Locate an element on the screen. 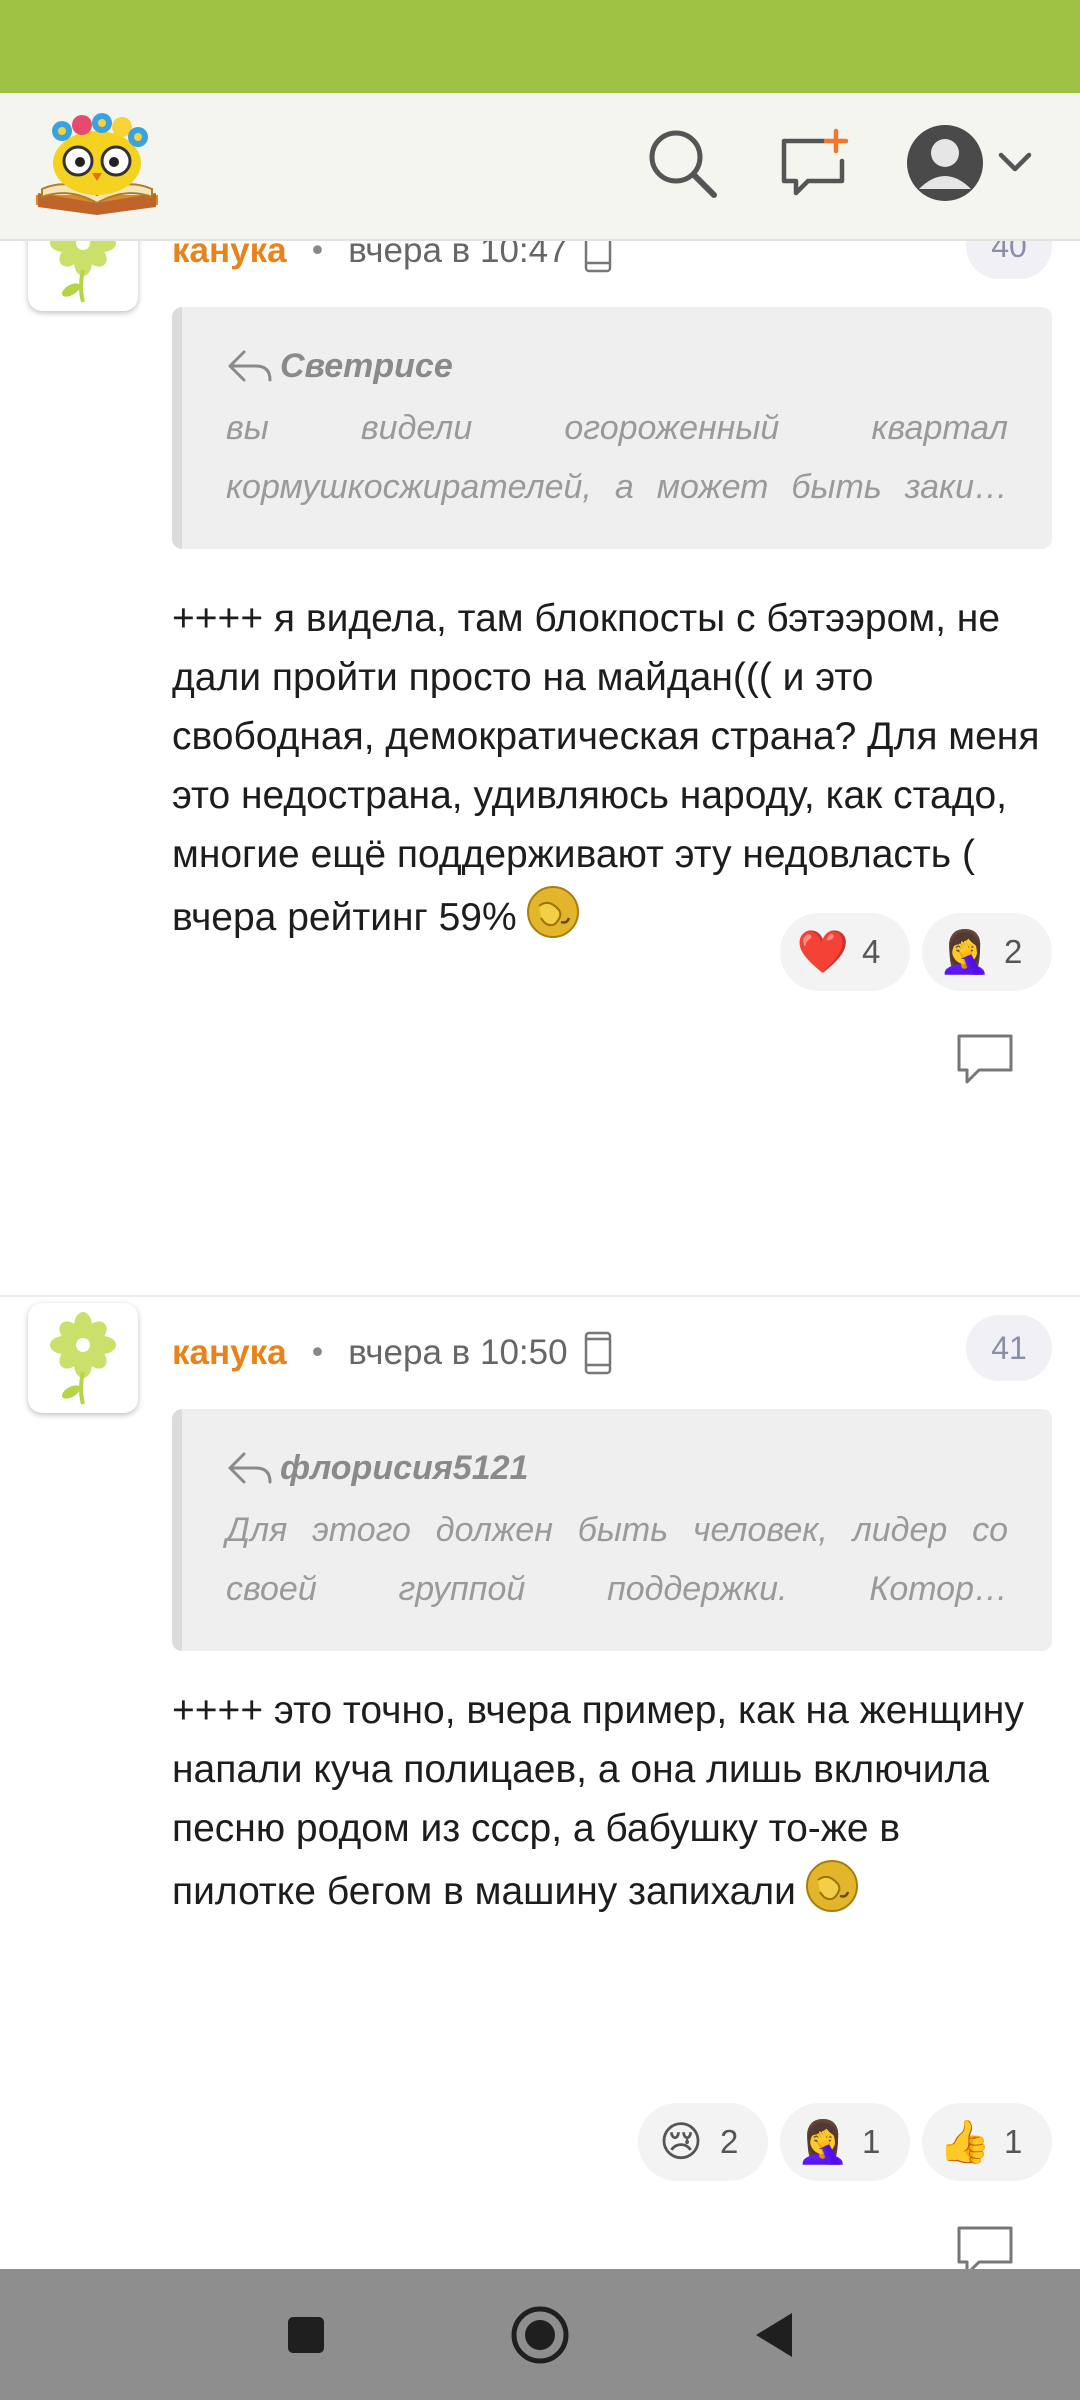 The image size is (1080, 2400). reactions-bar: 😢 2 🤦‍♀️ 1 👍 1 is located at coordinates (845, 2142).